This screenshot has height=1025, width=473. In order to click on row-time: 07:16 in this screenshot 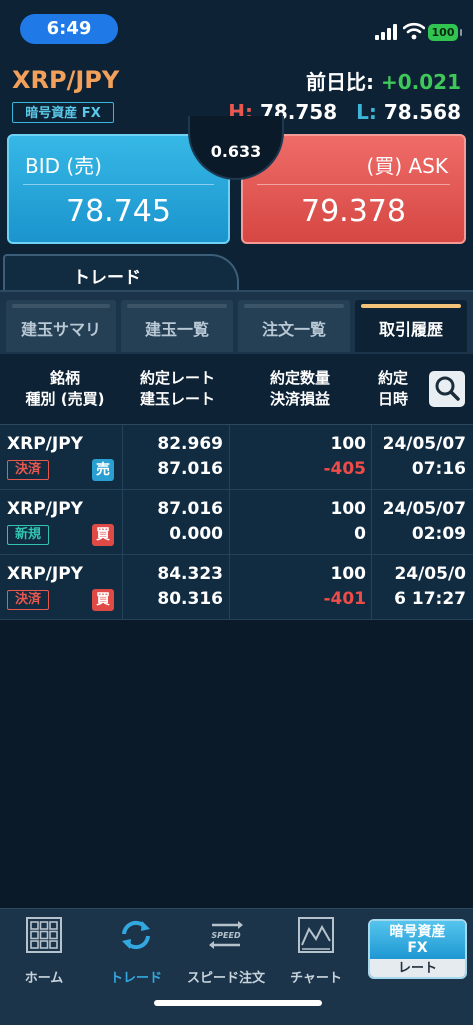, I will do `click(438, 469)`.